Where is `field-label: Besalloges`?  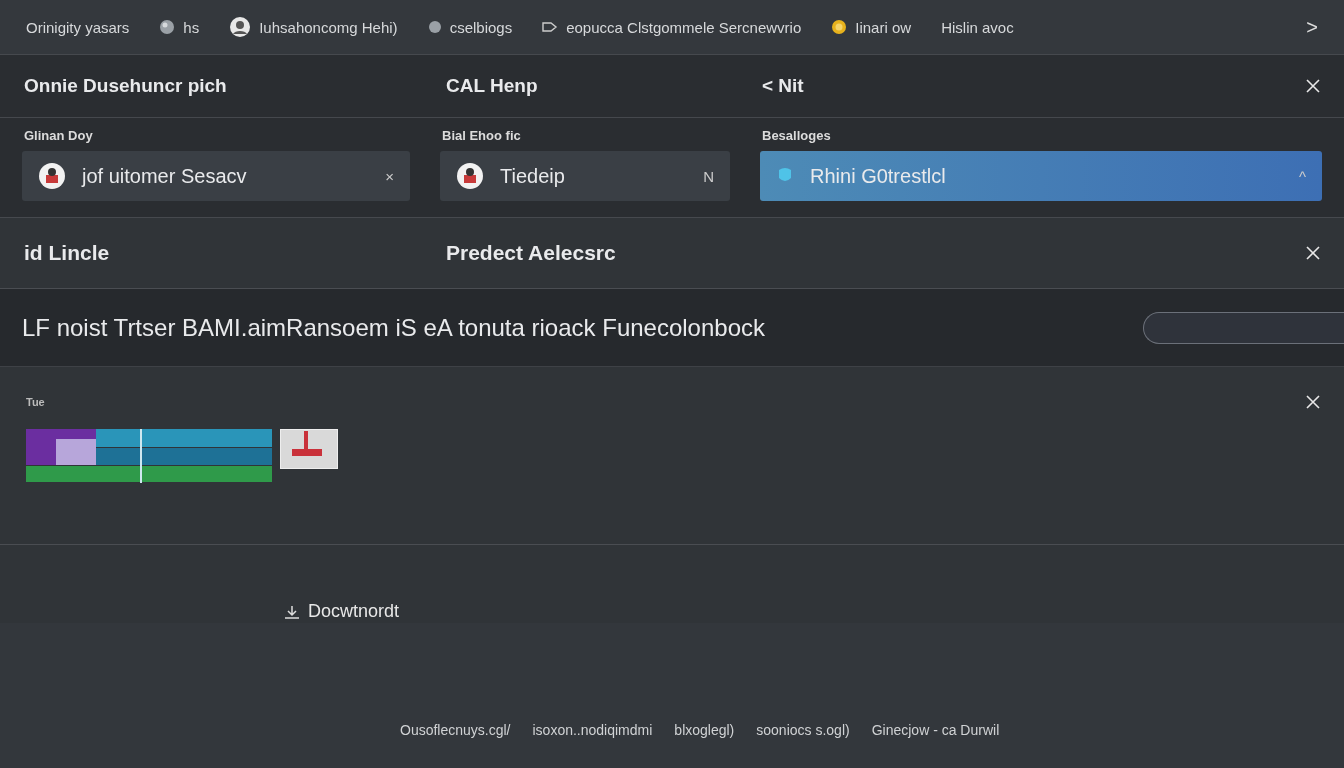
field-label: Besalloges is located at coordinates (797, 135).